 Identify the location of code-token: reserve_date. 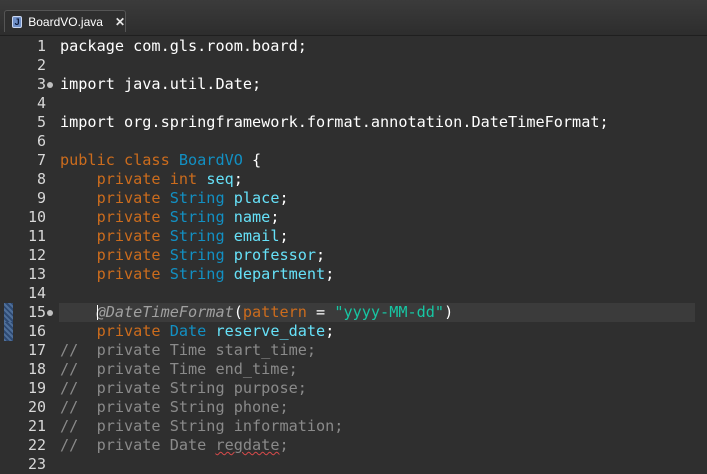
(270, 331).